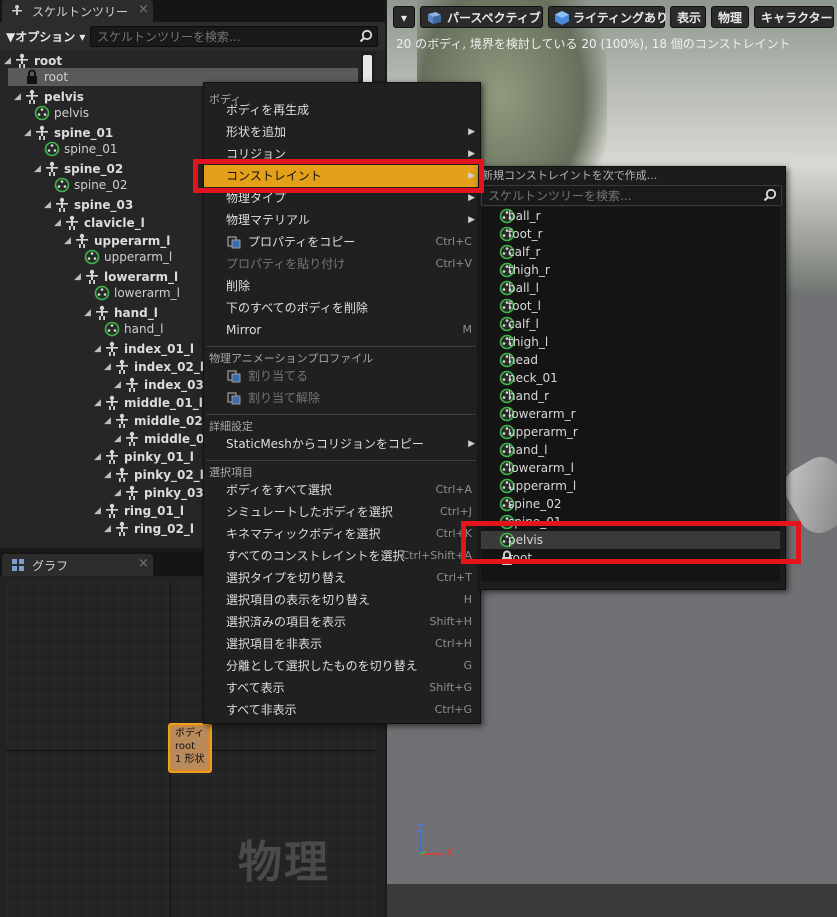 The width and height of the screenshot is (837, 917). Describe the element at coordinates (542, 414) in the screenshot. I see `submenu-item-label: lowerarm_r` at that location.